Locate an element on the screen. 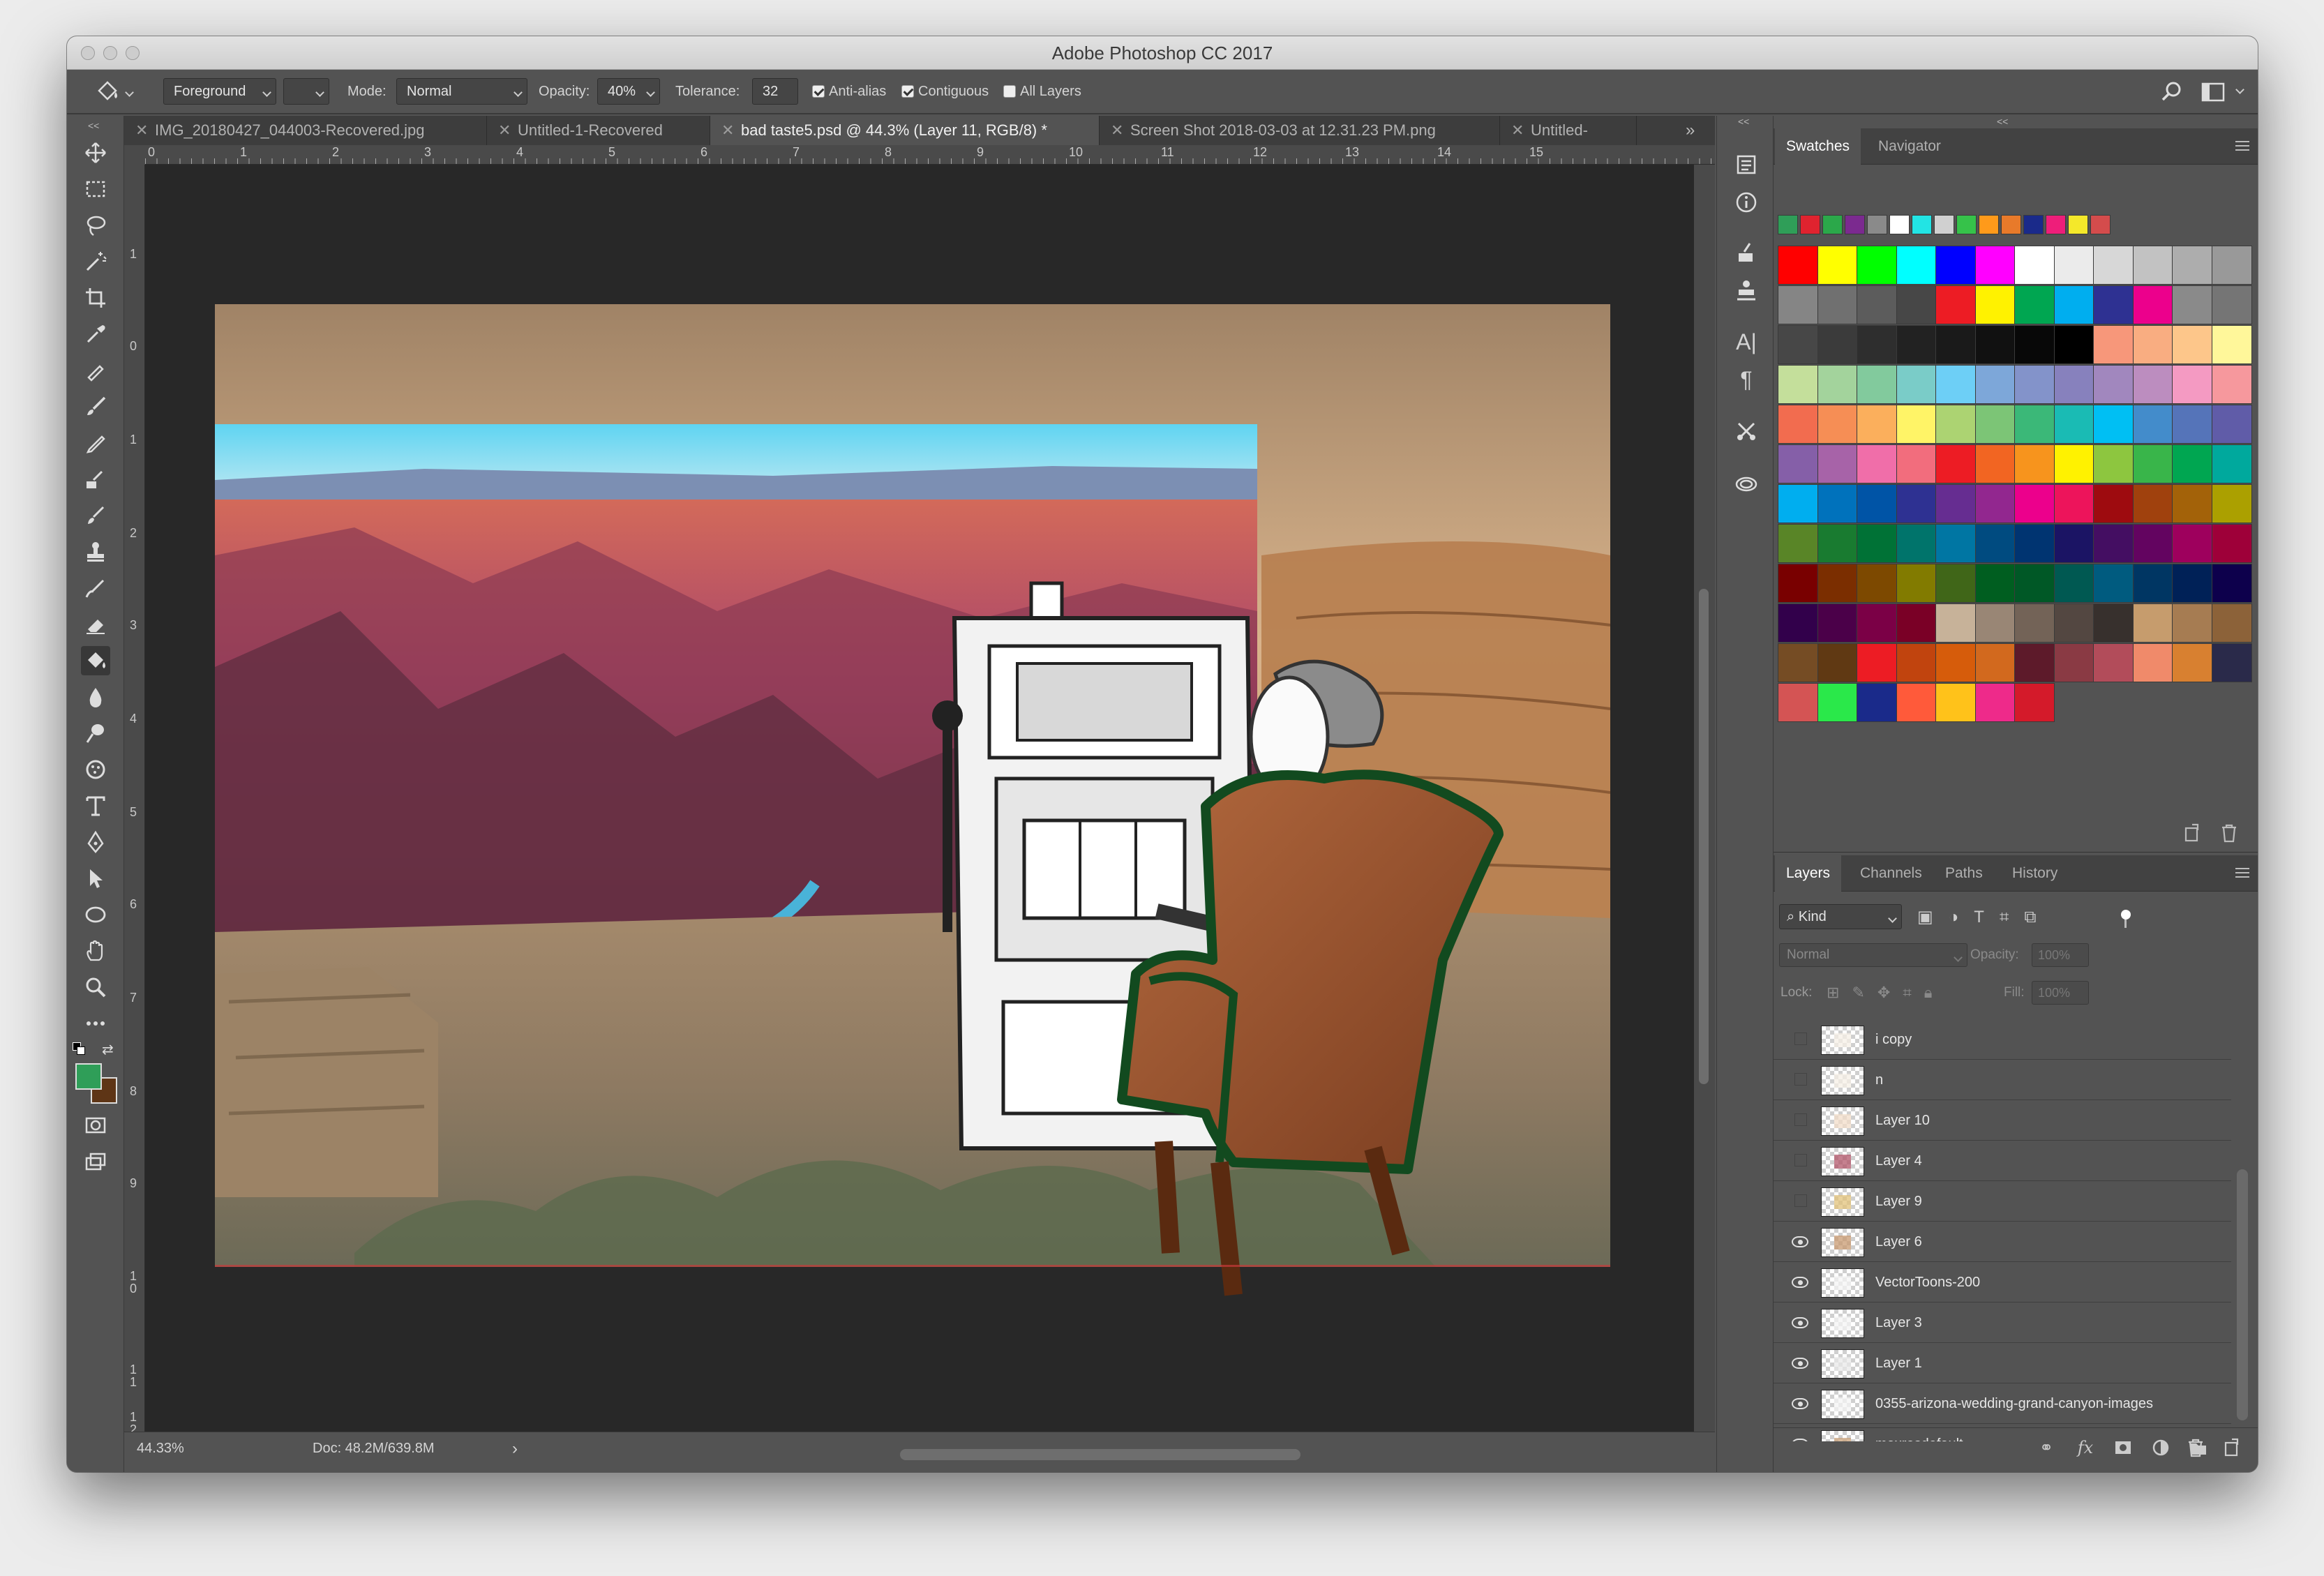 Image resolution: width=2324 pixels, height=1576 pixels. paragraph-panel-button: ¶ is located at coordinates (1746, 379).